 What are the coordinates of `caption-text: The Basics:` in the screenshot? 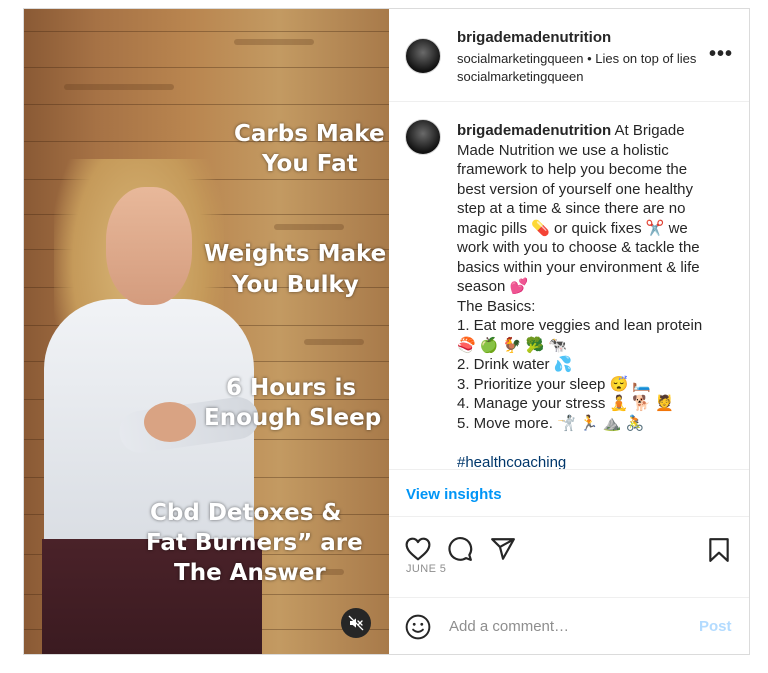 It's located at (496, 306).